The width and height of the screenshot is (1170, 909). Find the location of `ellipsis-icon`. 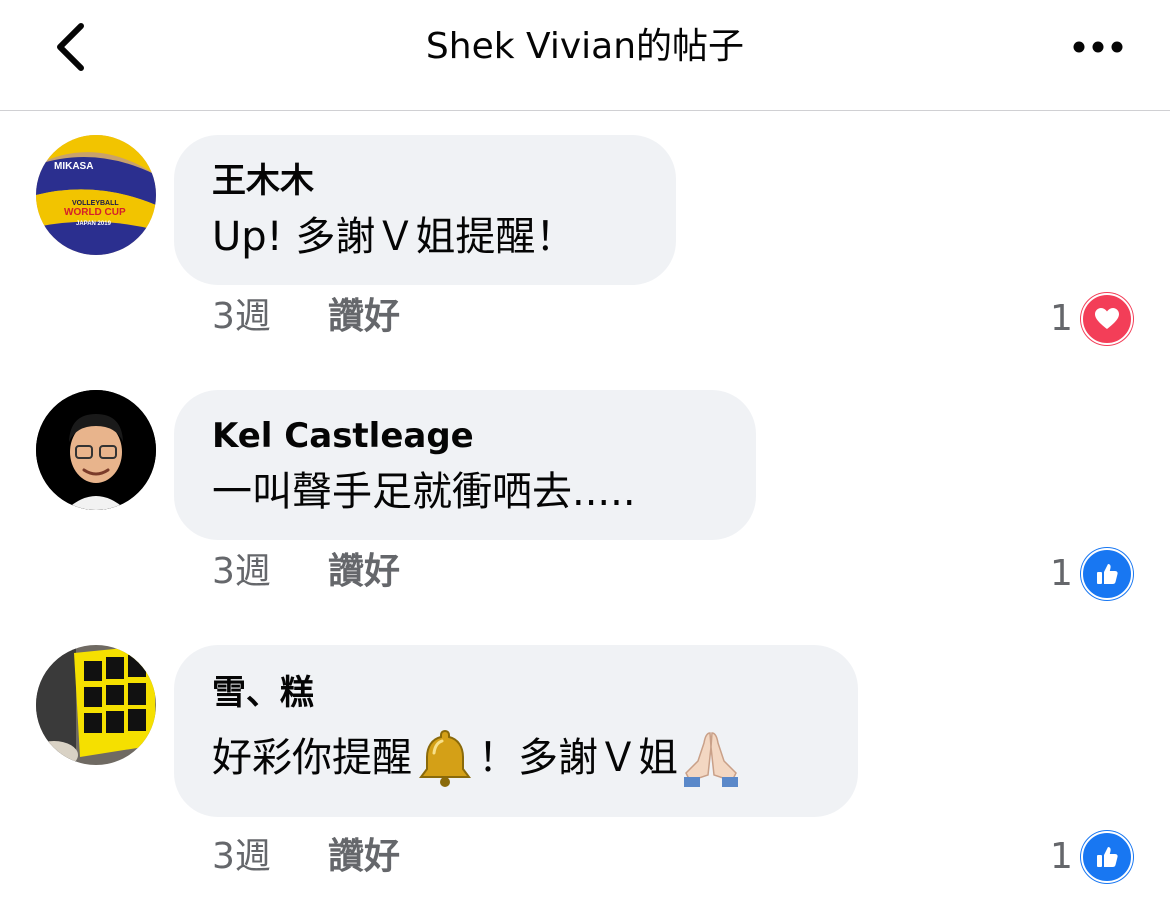

ellipsis-icon is located at coordinates (1098, 47).